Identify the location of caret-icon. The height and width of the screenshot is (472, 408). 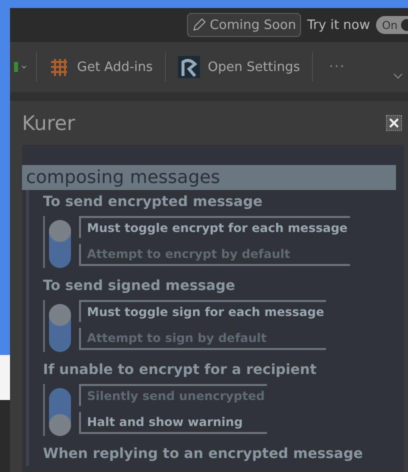
(21, 67).